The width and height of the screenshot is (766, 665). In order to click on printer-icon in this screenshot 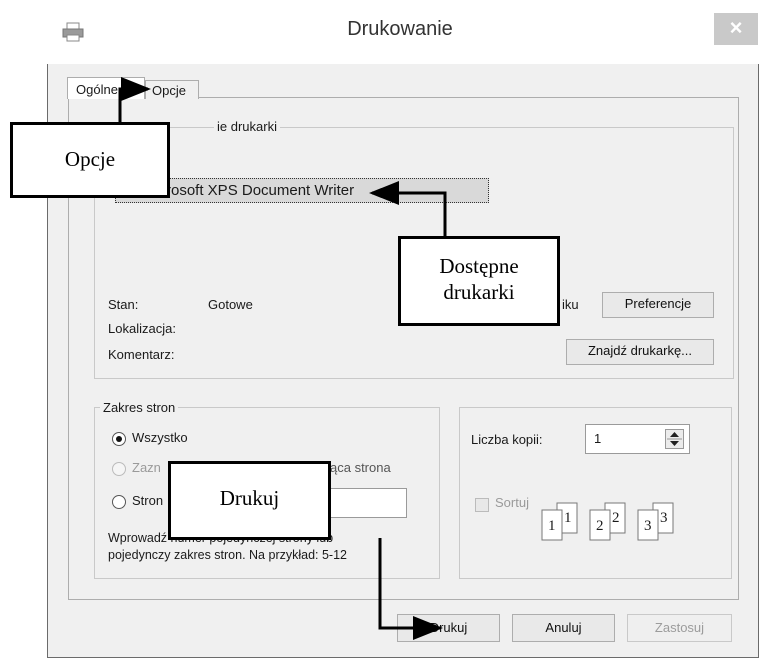, I will do `click(73, 32)`.